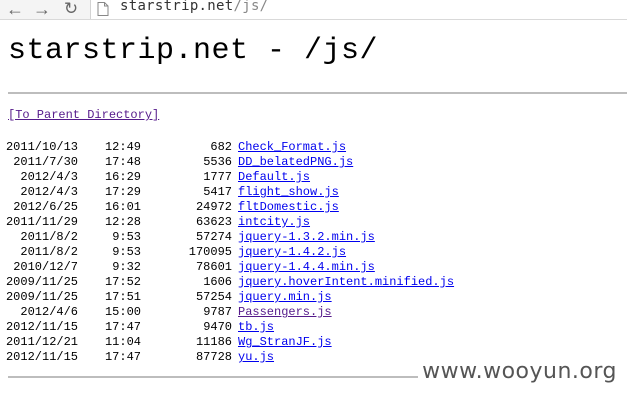 This screenshot has width=627, height=400. I want to click on file-time: 15:00, so click(122, 312).